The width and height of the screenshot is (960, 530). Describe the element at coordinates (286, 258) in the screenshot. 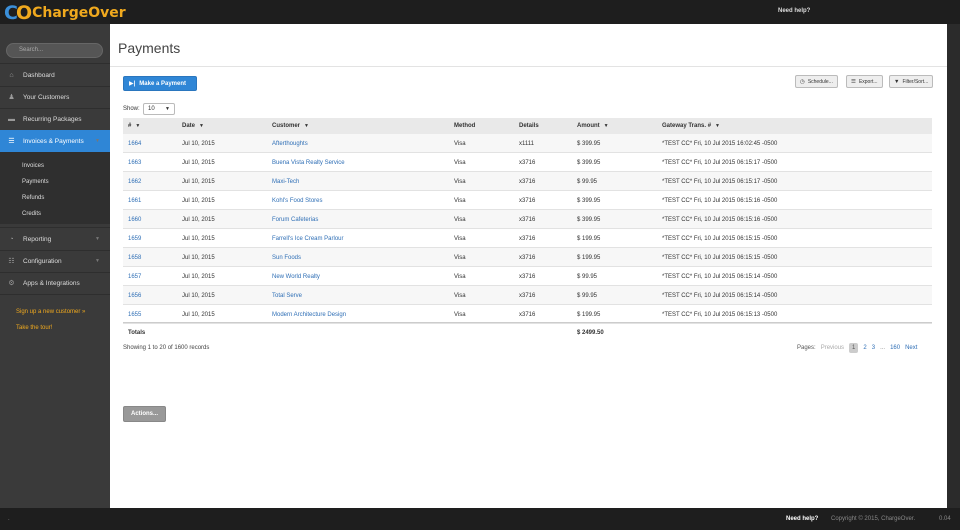

I see `cell-customer: Sun Foods` at that location.